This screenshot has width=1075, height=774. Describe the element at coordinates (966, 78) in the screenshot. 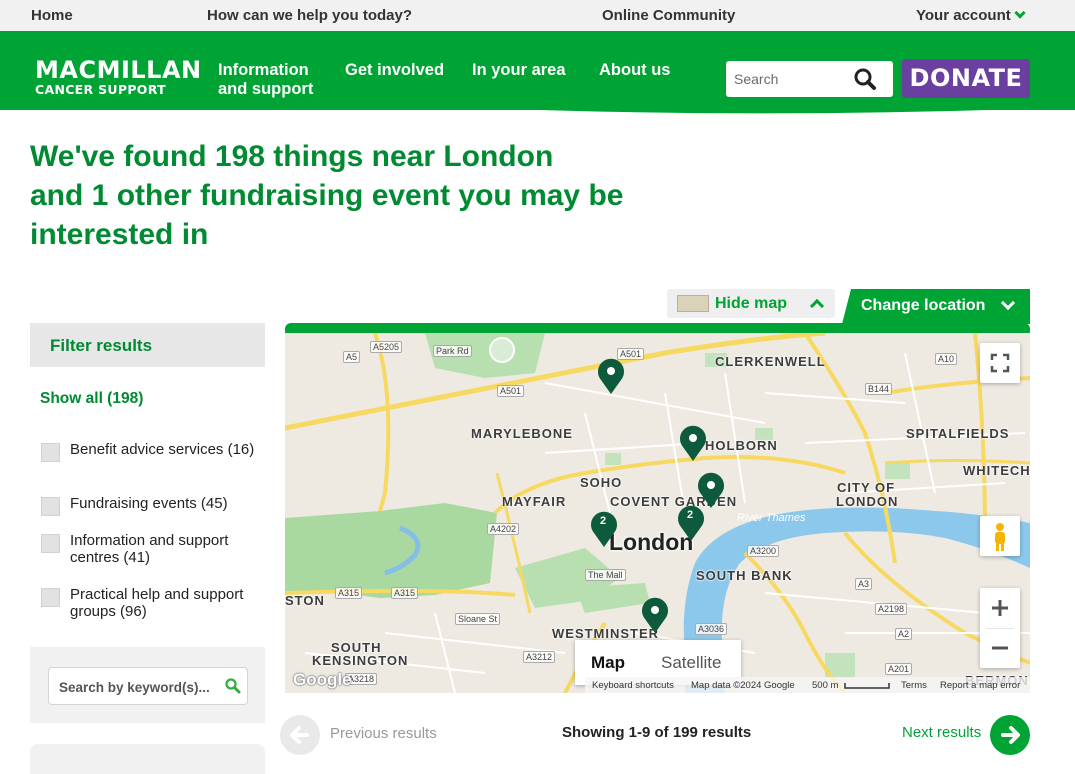

I see `donate-button: DONATE` at that location.